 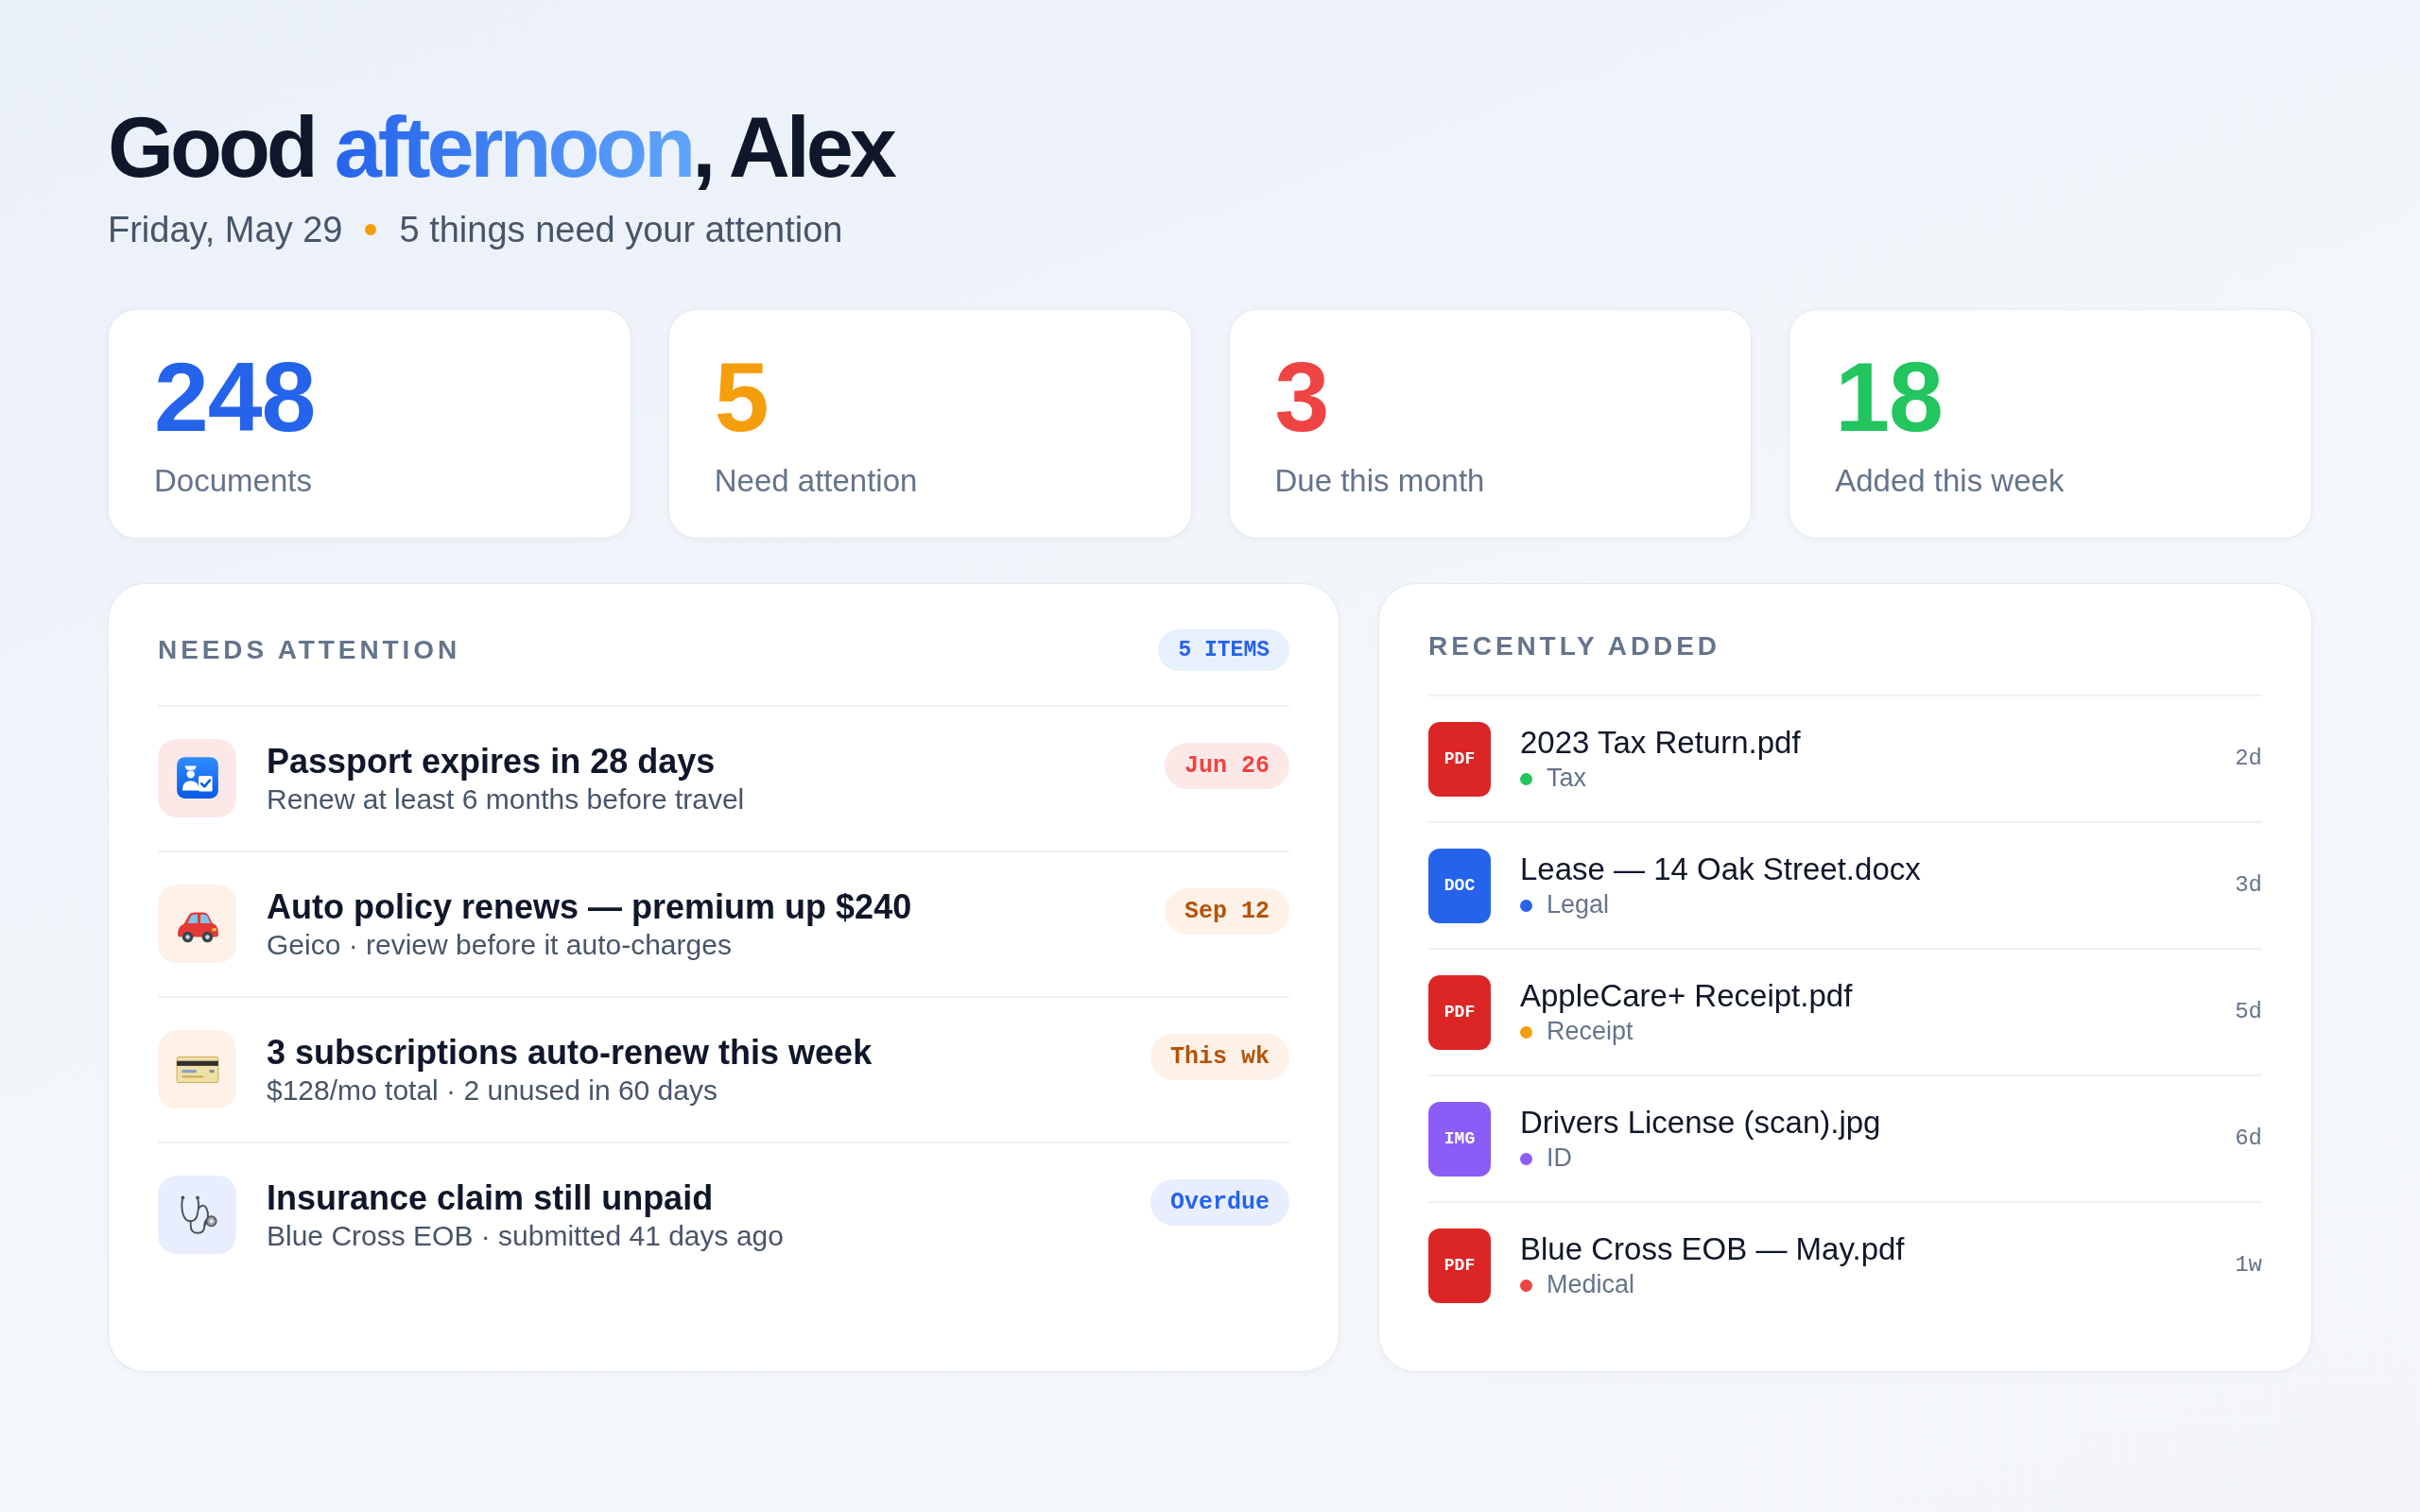 I want to click on stat-value: 248, so click(x=235, y=396).